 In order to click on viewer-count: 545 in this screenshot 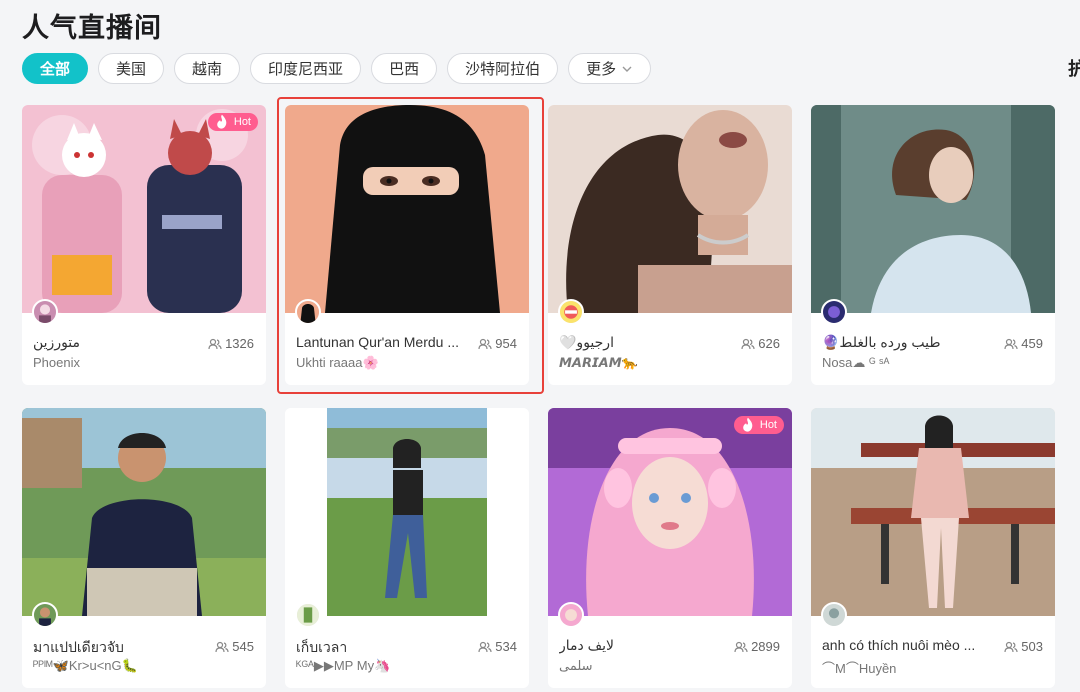, I will do `click(234, 646)`.